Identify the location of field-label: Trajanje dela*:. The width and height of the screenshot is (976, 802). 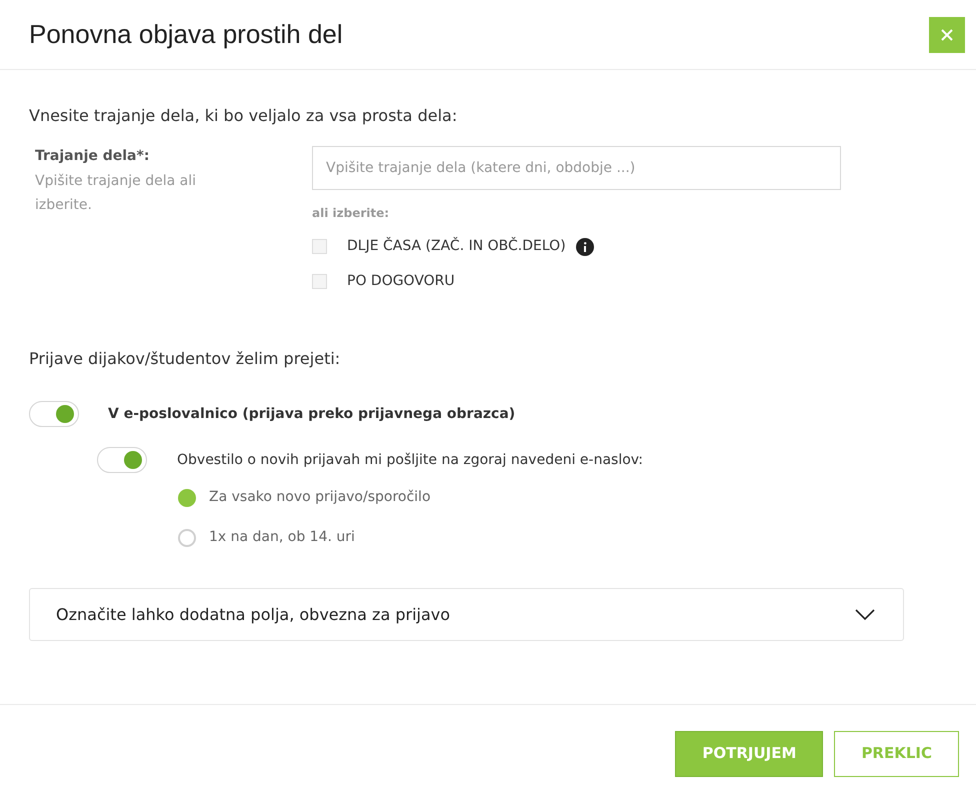
(92, 156).